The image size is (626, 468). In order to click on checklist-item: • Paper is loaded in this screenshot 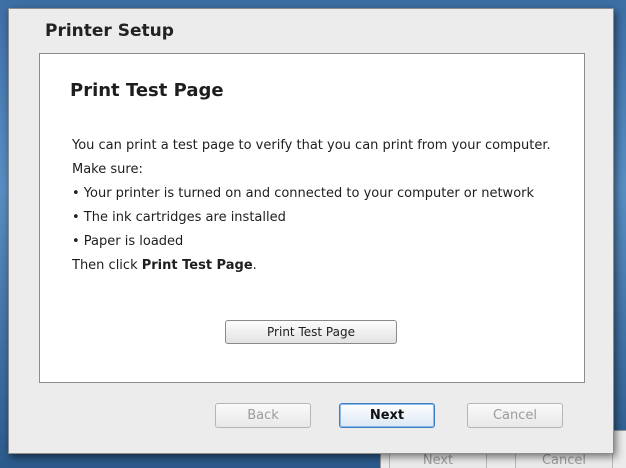, I will do `click(128, 241)`.